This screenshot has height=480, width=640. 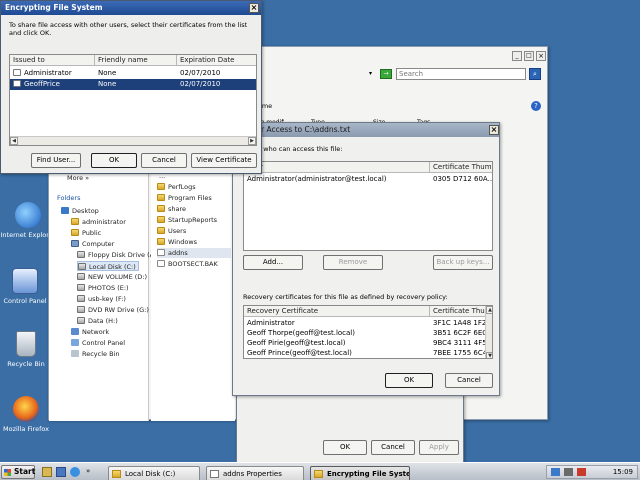 I want to click on recovery-scrollbar: ▲ ▼, so click(x=488, y=332).